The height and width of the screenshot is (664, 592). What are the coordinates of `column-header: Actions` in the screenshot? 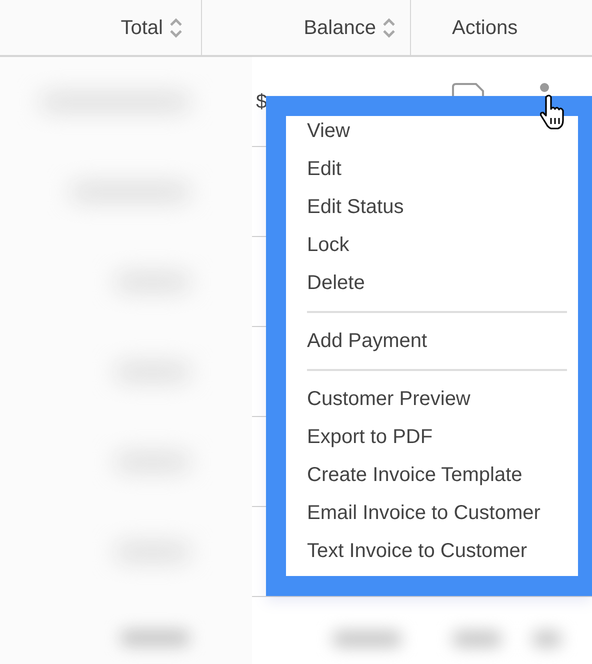 It's located at (485, 28).